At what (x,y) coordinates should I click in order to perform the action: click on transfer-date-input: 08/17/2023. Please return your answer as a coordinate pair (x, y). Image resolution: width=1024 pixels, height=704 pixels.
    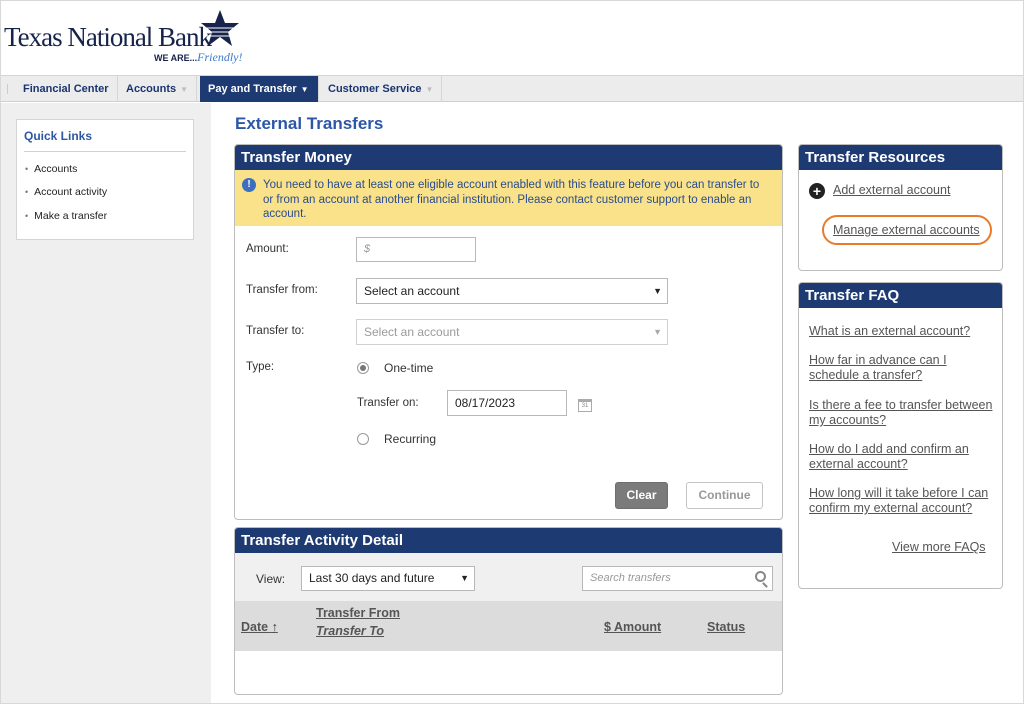
    Looking at the image, I should click on (507, 403).